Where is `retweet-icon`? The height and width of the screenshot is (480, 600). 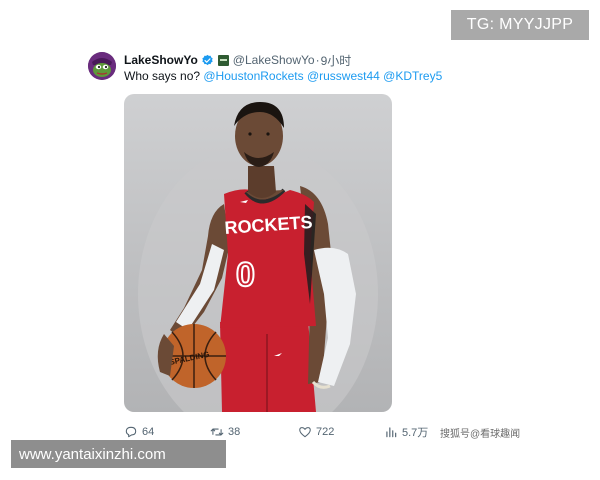
retweet-icon is located at coordinates (217, 432).